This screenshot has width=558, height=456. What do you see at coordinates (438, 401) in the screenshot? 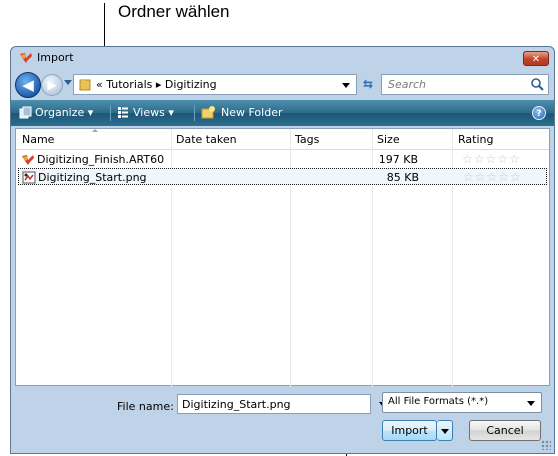
I see `file-type-value: All File Formats (*.*)` at bounding box center [438, 401].